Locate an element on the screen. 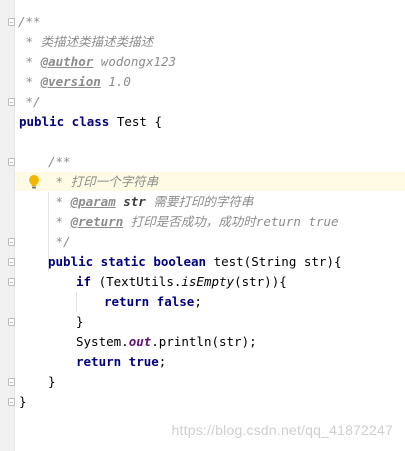 Image resolution: width=405 pixels, height=451 pixels. code-line-11: * @return 打印是否成功，成功时return true is located at coordinates (193, 221).